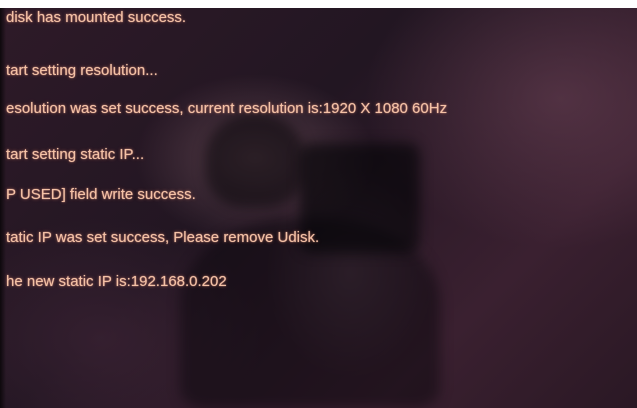 This screenshot has width=637, height=408. What do you see at coordinates (116, 281) in the screenshot?
I see `console-line-new-static-ip: he new static IP is:192.168.0.202` at bounding box center [116, 281].